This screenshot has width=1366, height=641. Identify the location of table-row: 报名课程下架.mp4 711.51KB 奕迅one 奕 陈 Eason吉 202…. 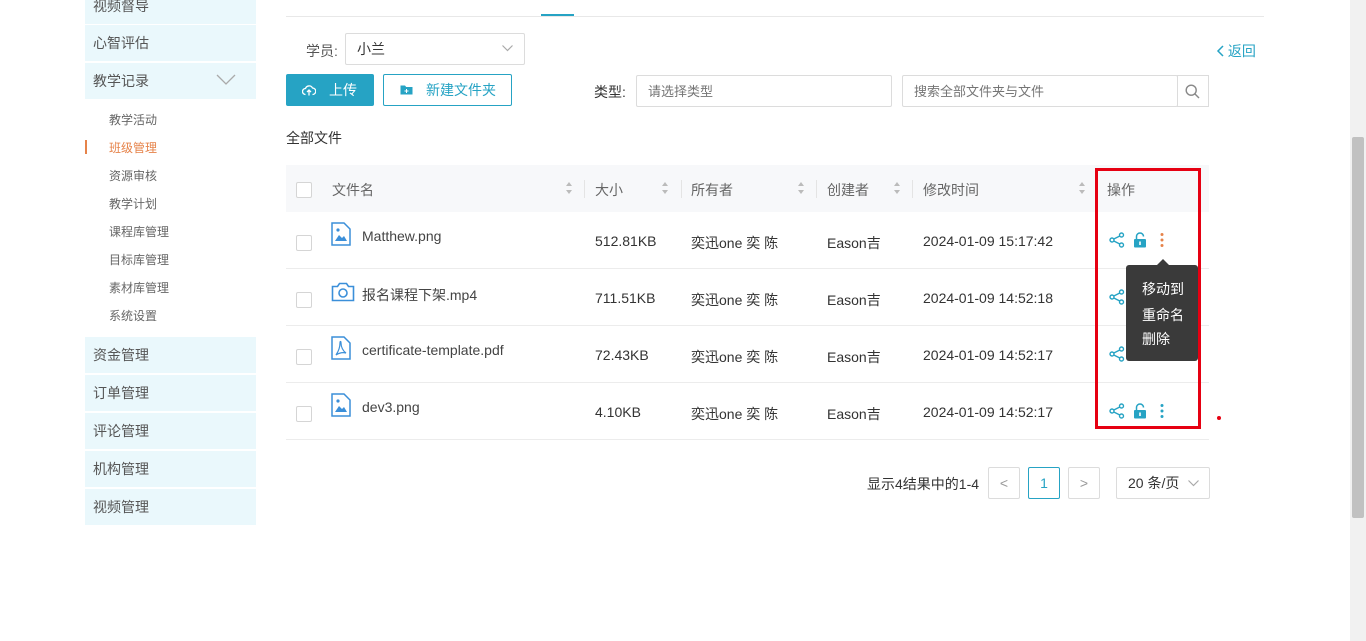
(747, 297).